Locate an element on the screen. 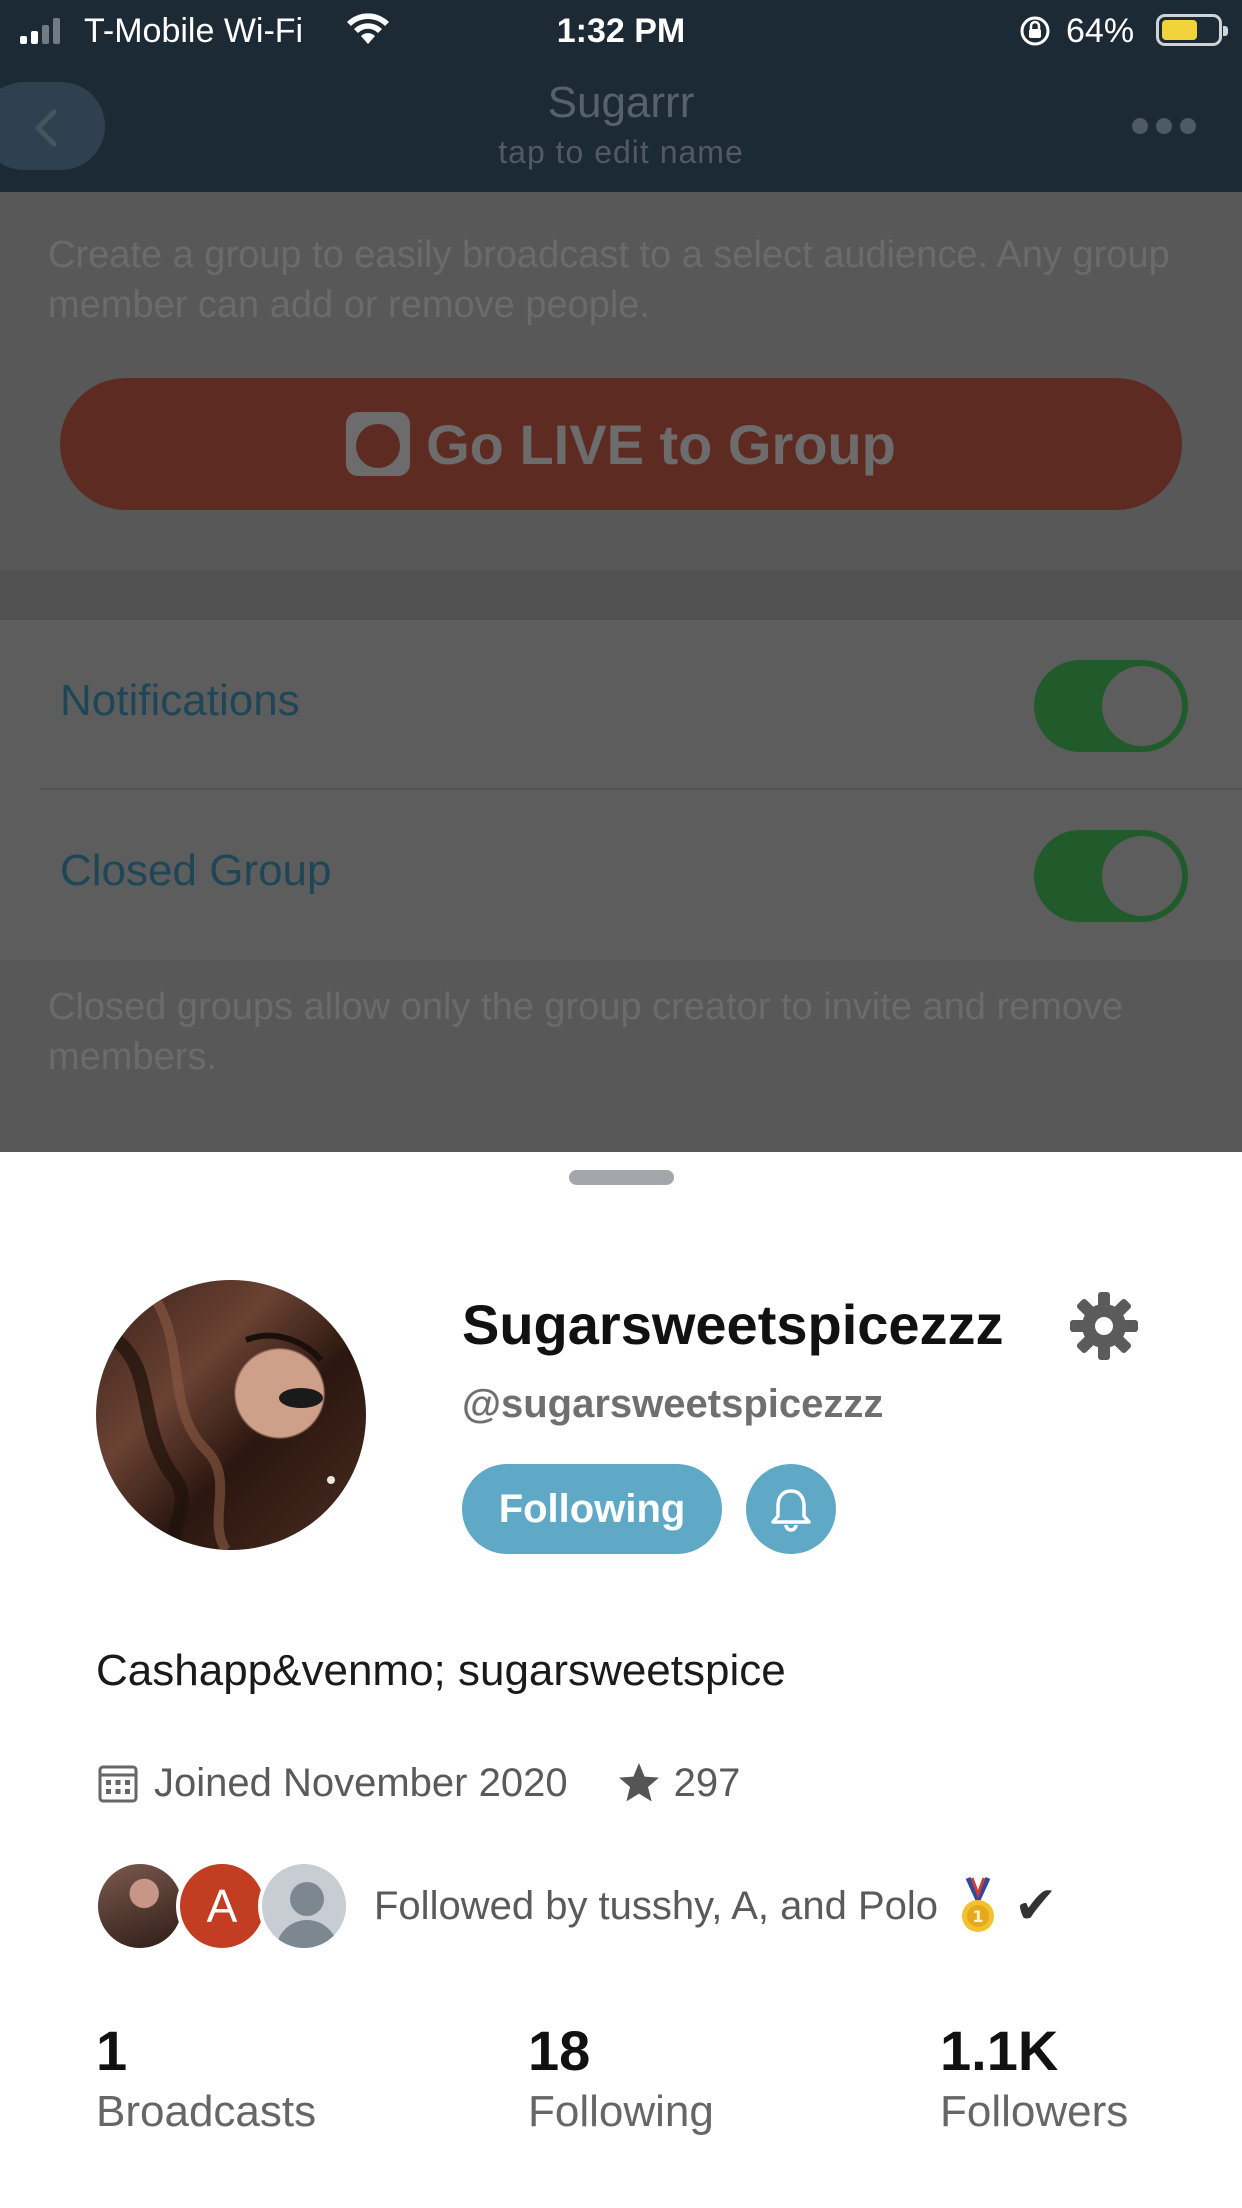 This screenshot has height=2208, width=1242. battery-level is located at coordinates (1179, 30).